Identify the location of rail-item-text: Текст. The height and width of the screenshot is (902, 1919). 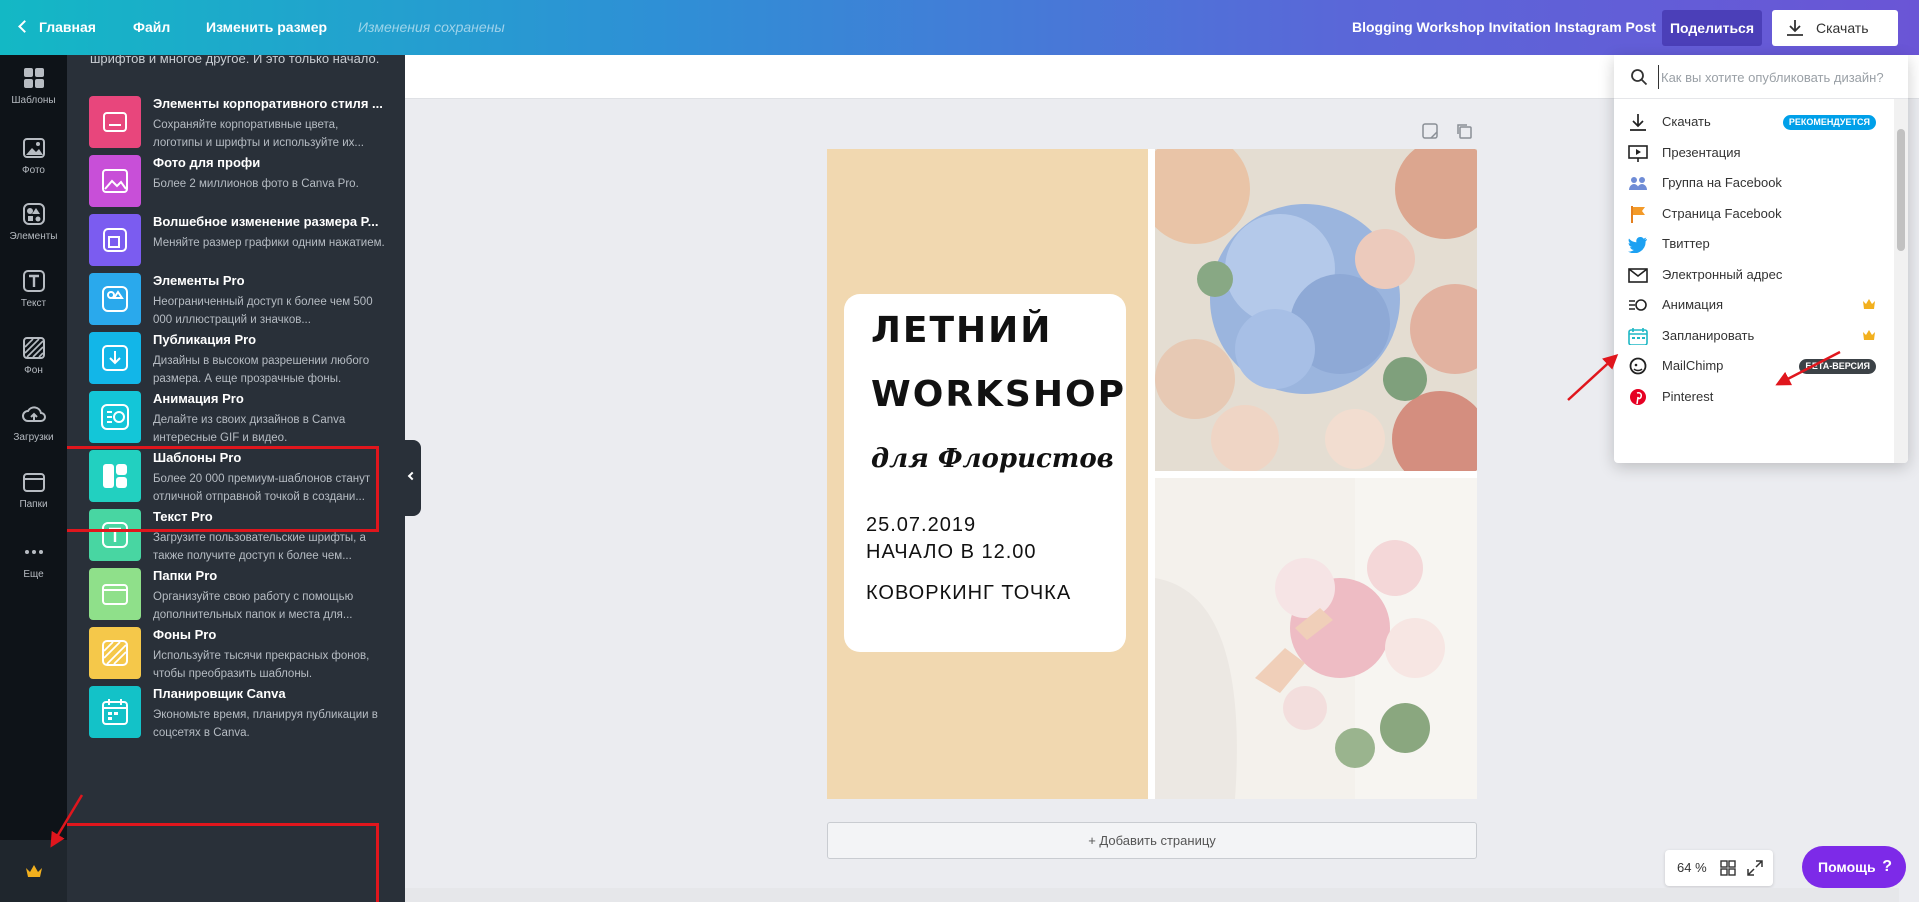
(33, 288).